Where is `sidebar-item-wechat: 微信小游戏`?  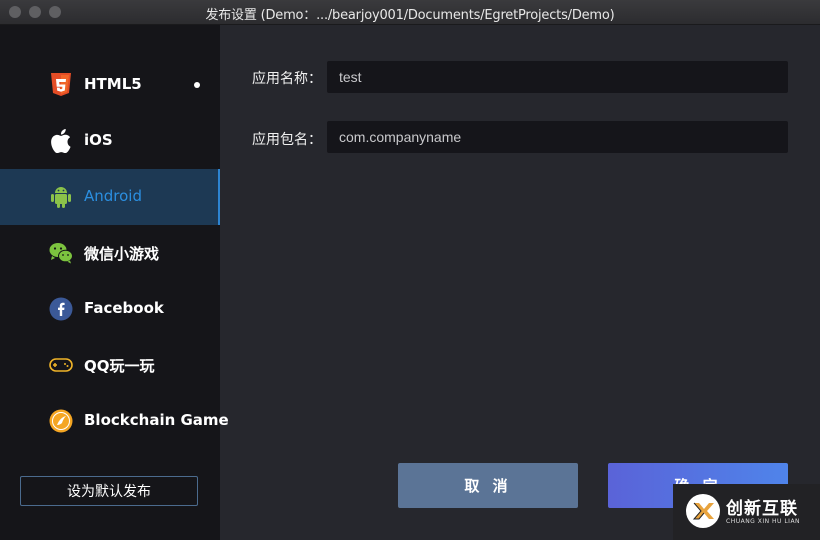
sidebar-item-wechat: 微信小游戏 is located at coordinates (110, 253).